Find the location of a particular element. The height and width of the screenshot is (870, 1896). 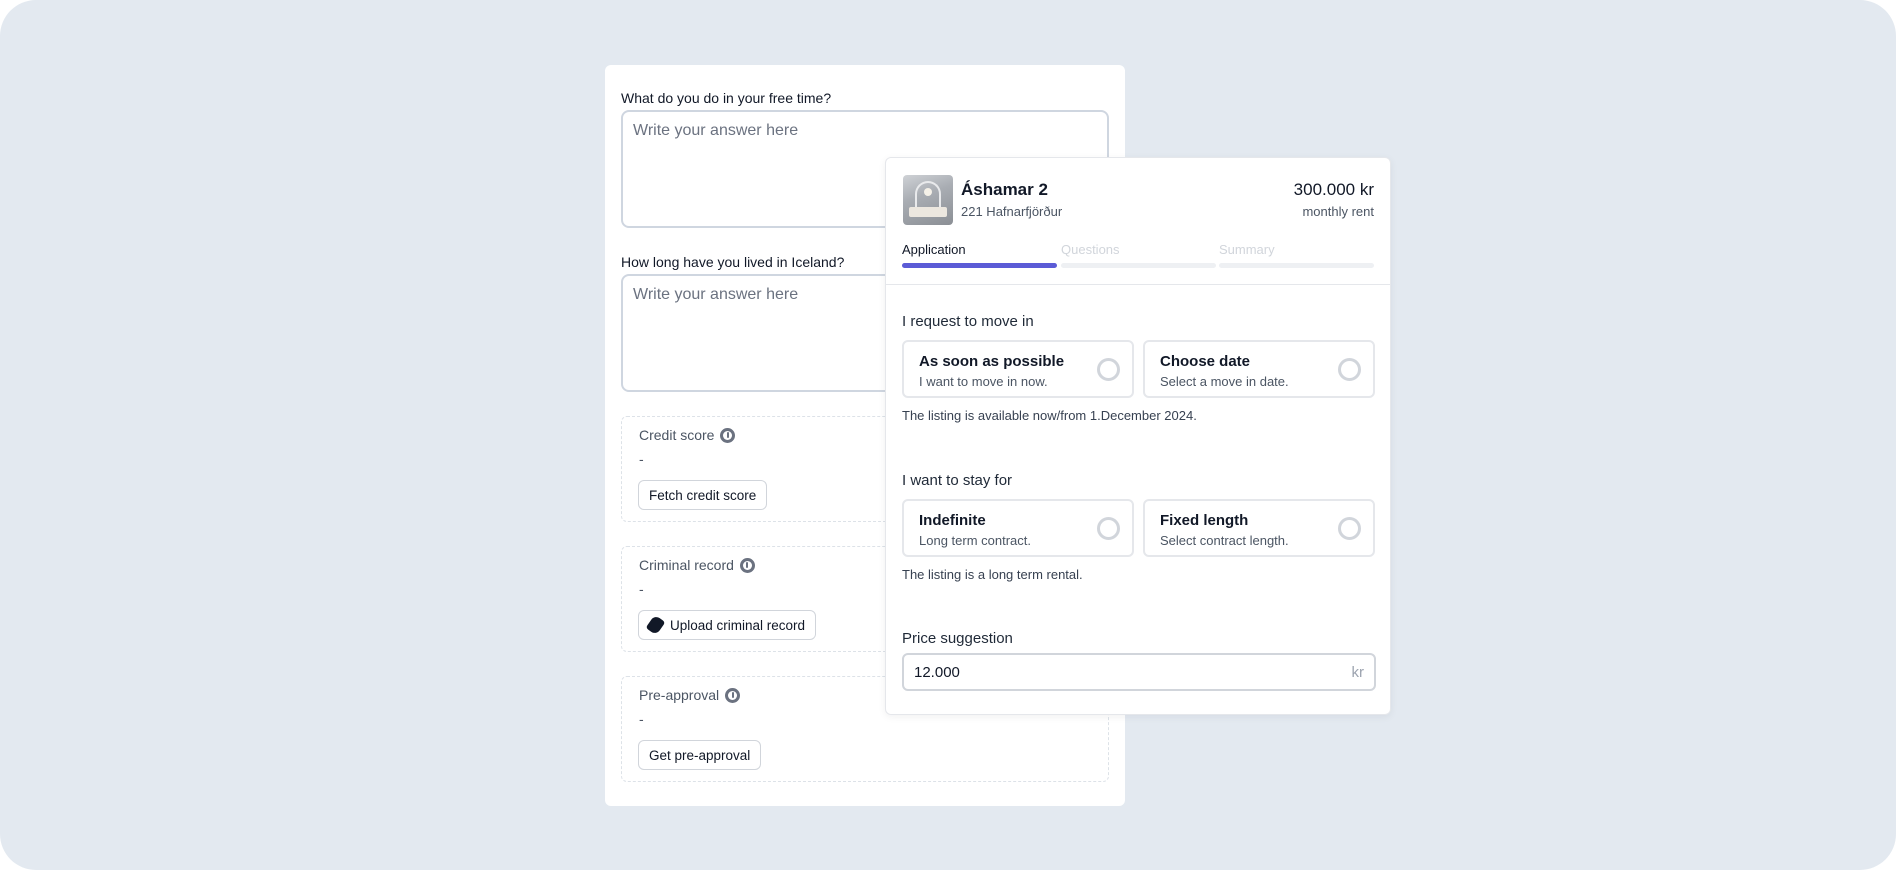

credit-score-label: Credit score is located at coordinates (677, 435).